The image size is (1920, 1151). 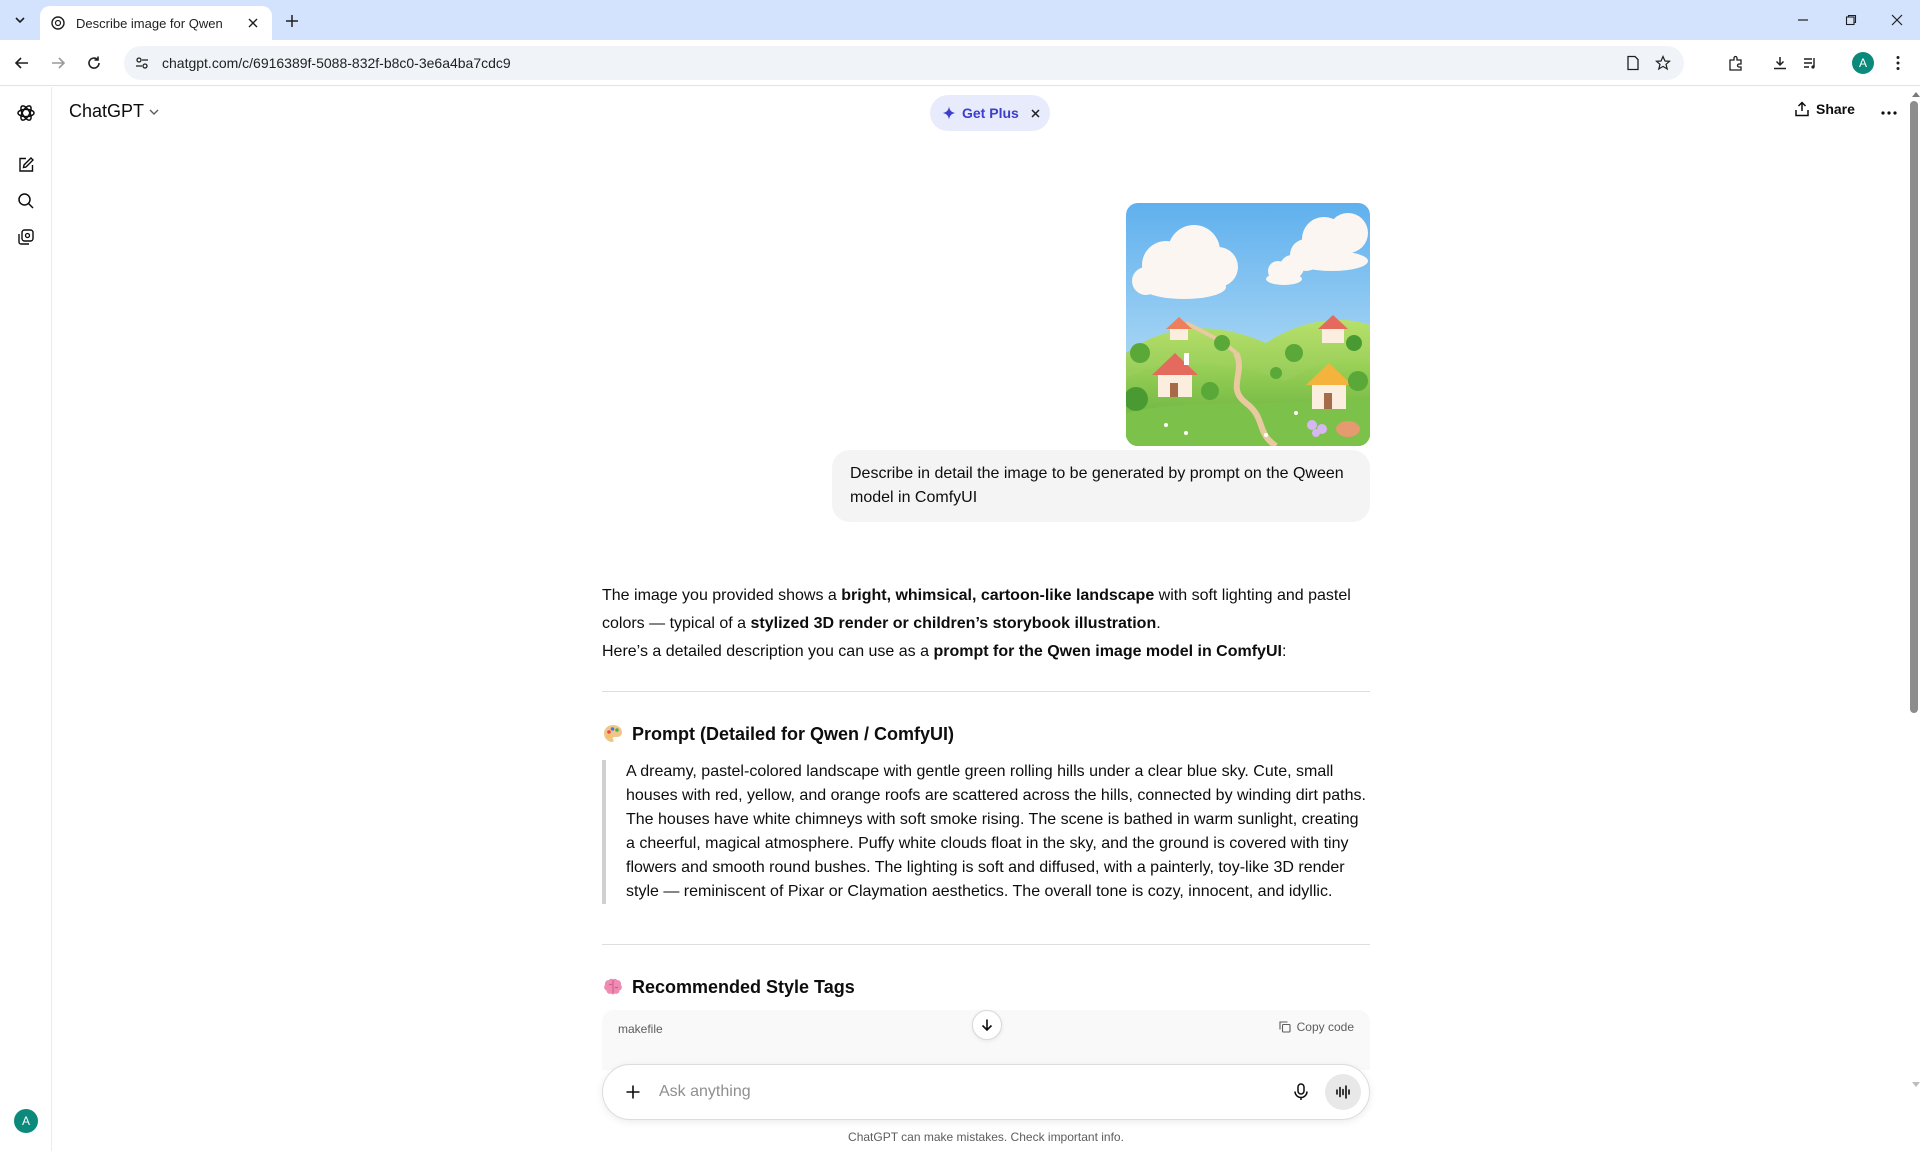 What do you see at coordinates (960, 20) in the screenshot?
I see `browser-tabstrip: Describe image for Qwen` at bounding box center [960, 20].